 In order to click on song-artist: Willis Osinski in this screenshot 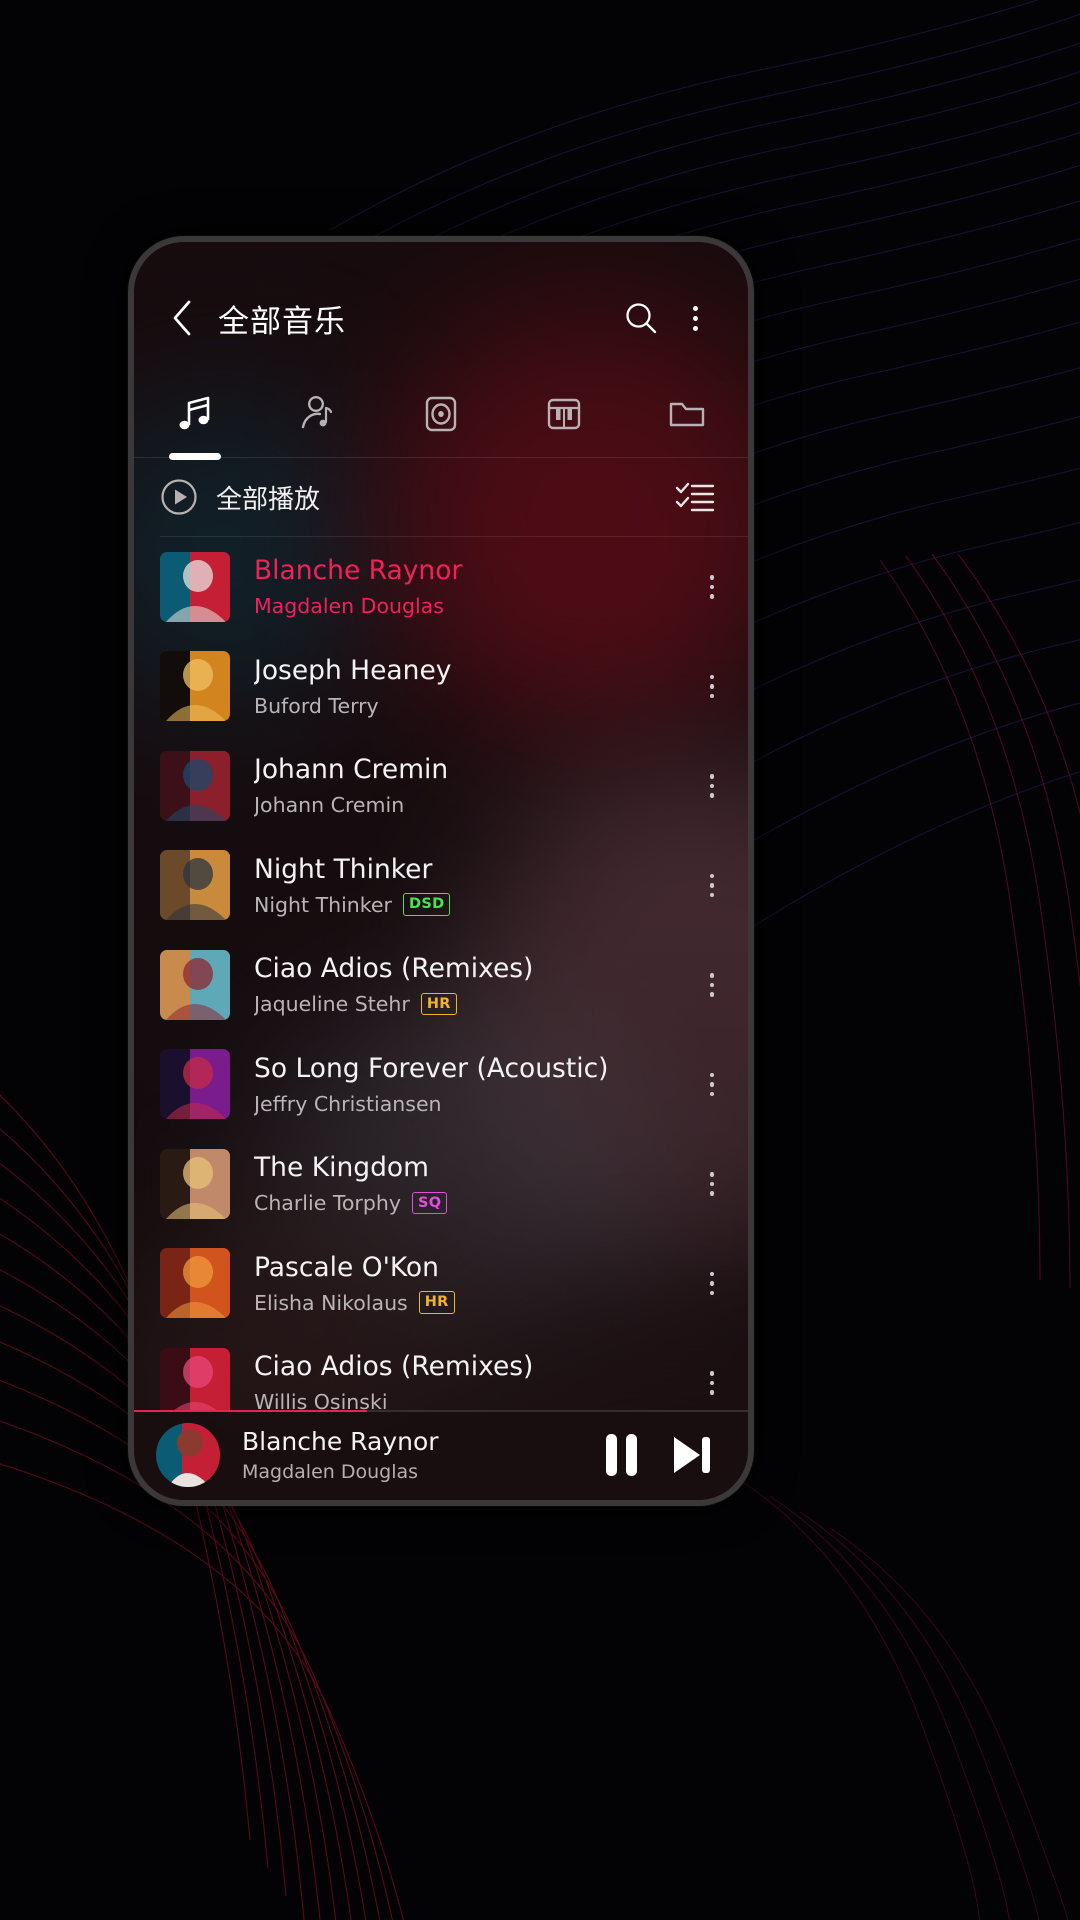, I will do `click(321, 1400)`.